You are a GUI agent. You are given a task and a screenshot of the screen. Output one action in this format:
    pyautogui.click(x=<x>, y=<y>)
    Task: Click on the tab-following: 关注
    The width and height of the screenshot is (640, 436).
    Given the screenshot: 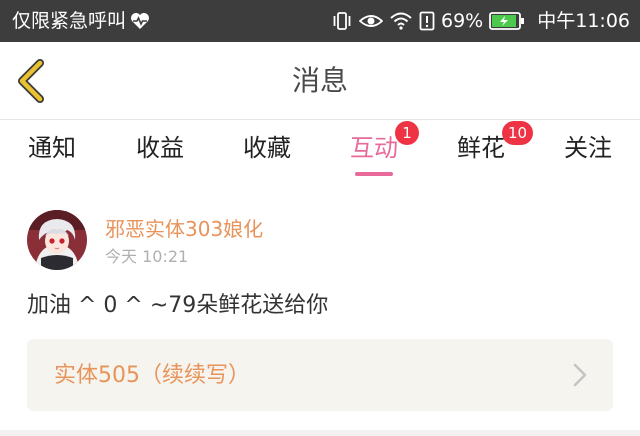 What is the action you would take?
    pyautogui.click(x=588, y=158)
    